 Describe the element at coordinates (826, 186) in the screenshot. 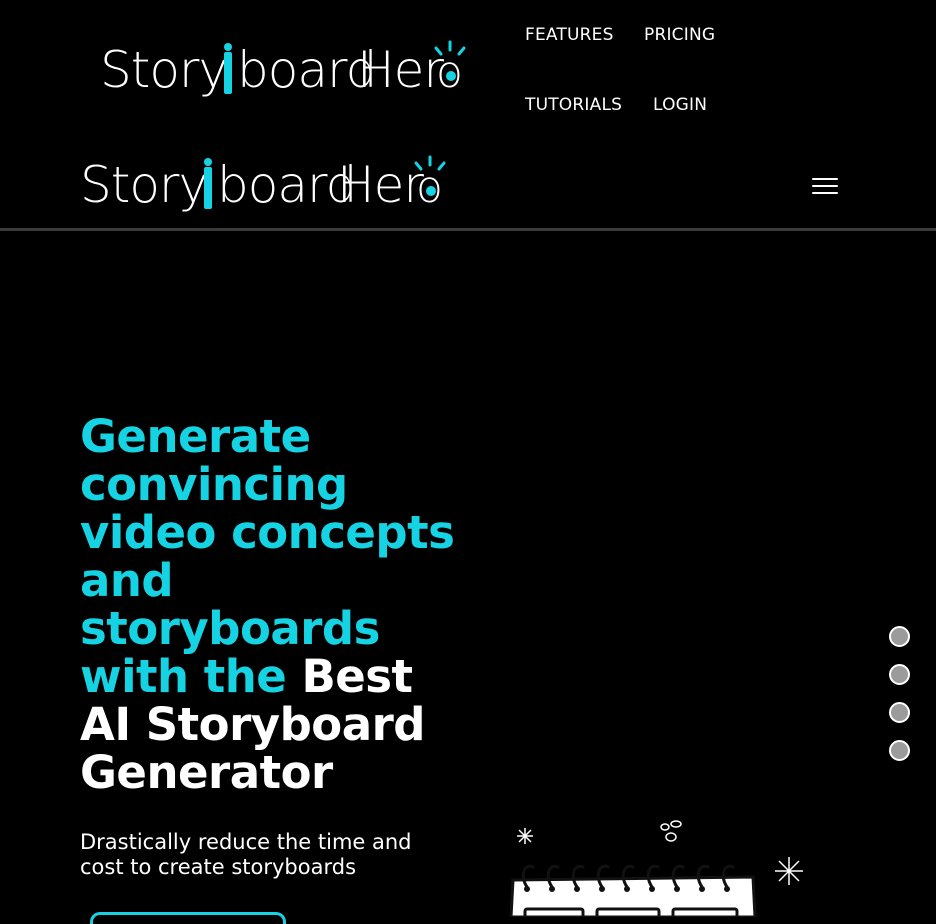

I see `hamburger-menu-icon` at that location.